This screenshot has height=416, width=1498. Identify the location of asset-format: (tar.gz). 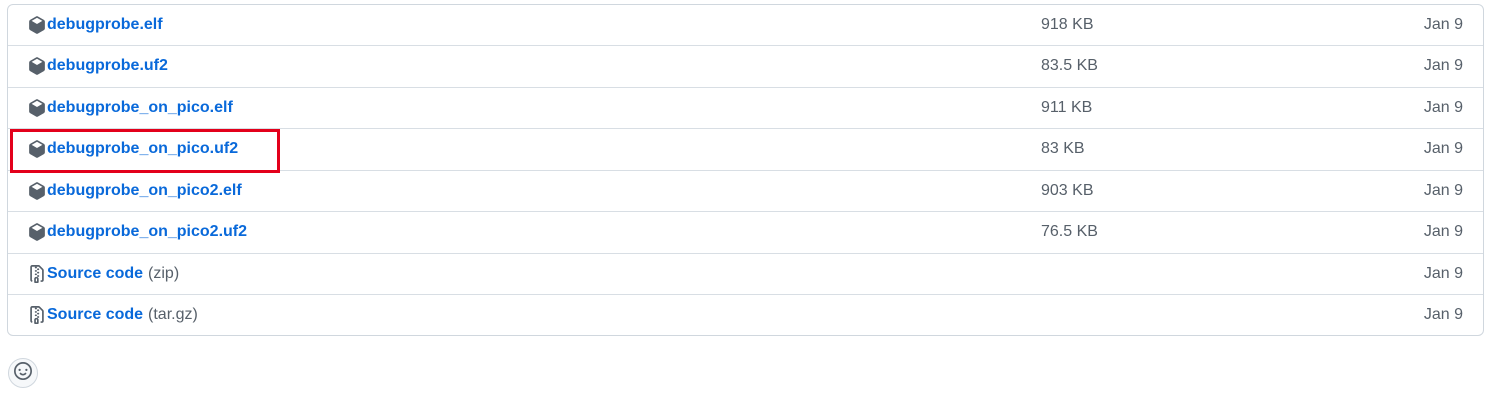
(173, 315).